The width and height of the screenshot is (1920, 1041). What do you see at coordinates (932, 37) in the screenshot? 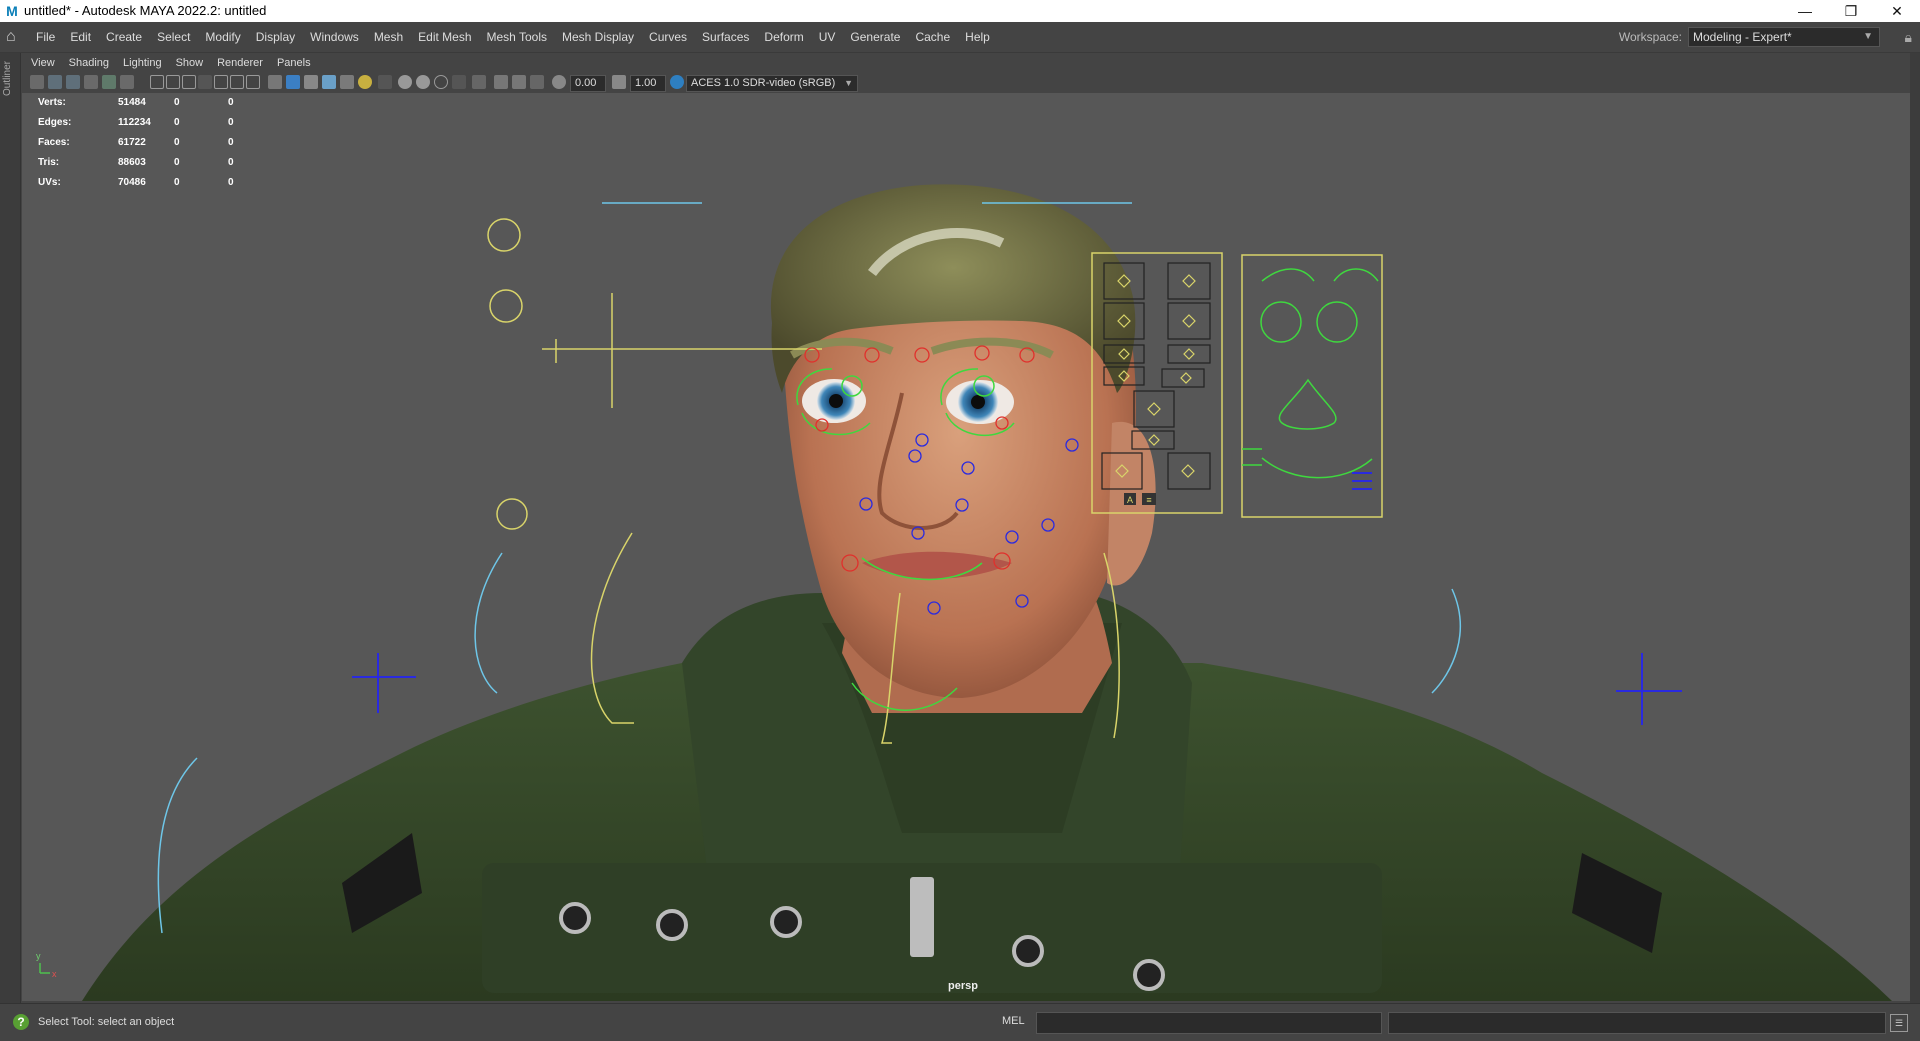
I see `menu-cache: Cache` at bounding box center [932, 37].